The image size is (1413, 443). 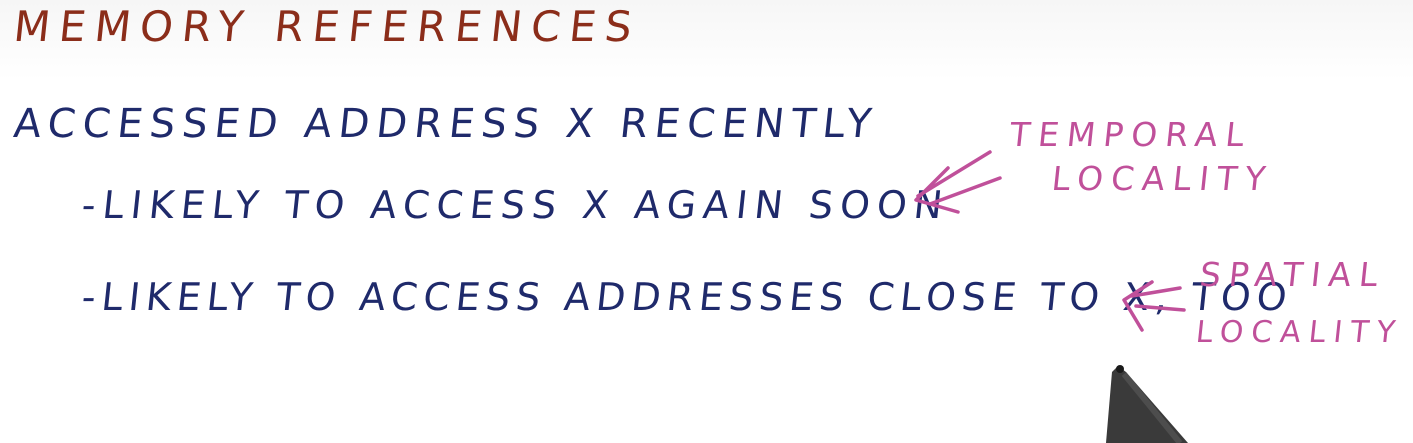 I want to click on pen-tip-icon, so click(x=1147, y=404).